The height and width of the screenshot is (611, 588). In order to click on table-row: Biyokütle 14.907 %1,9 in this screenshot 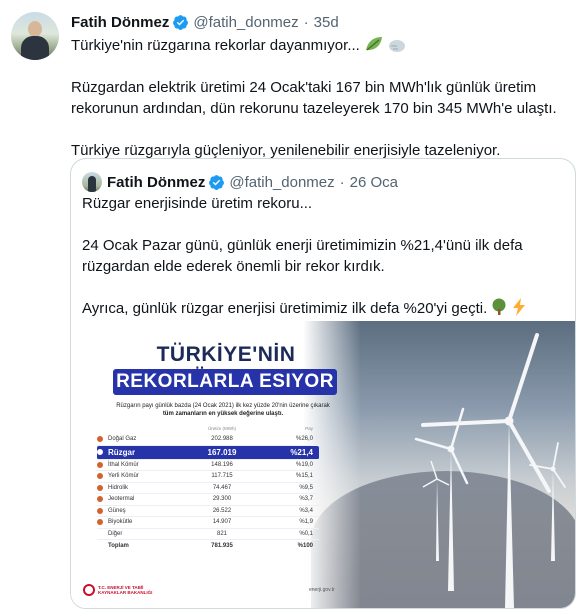, I will do `click(208, 523)`.